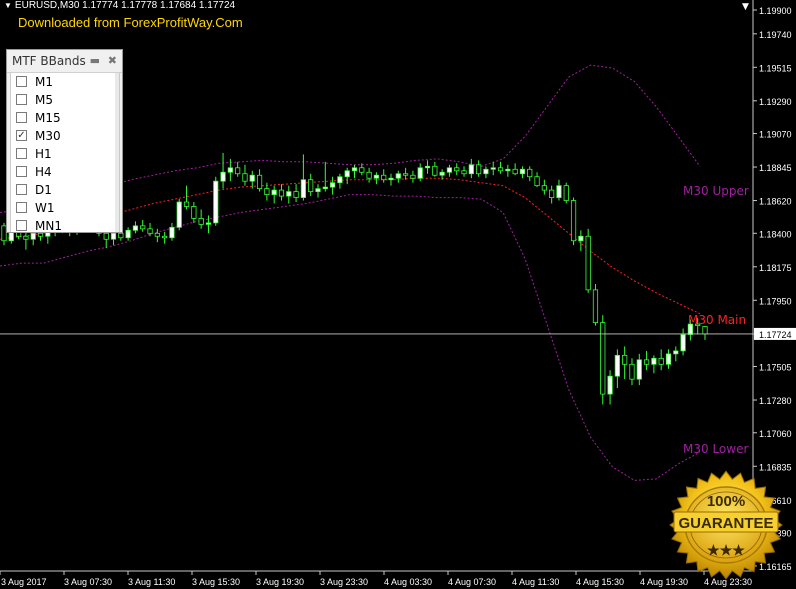  Describe the element at coordinates (775, 234) in the screenshot. I see `price-tick-label: 1.18400` at that location.